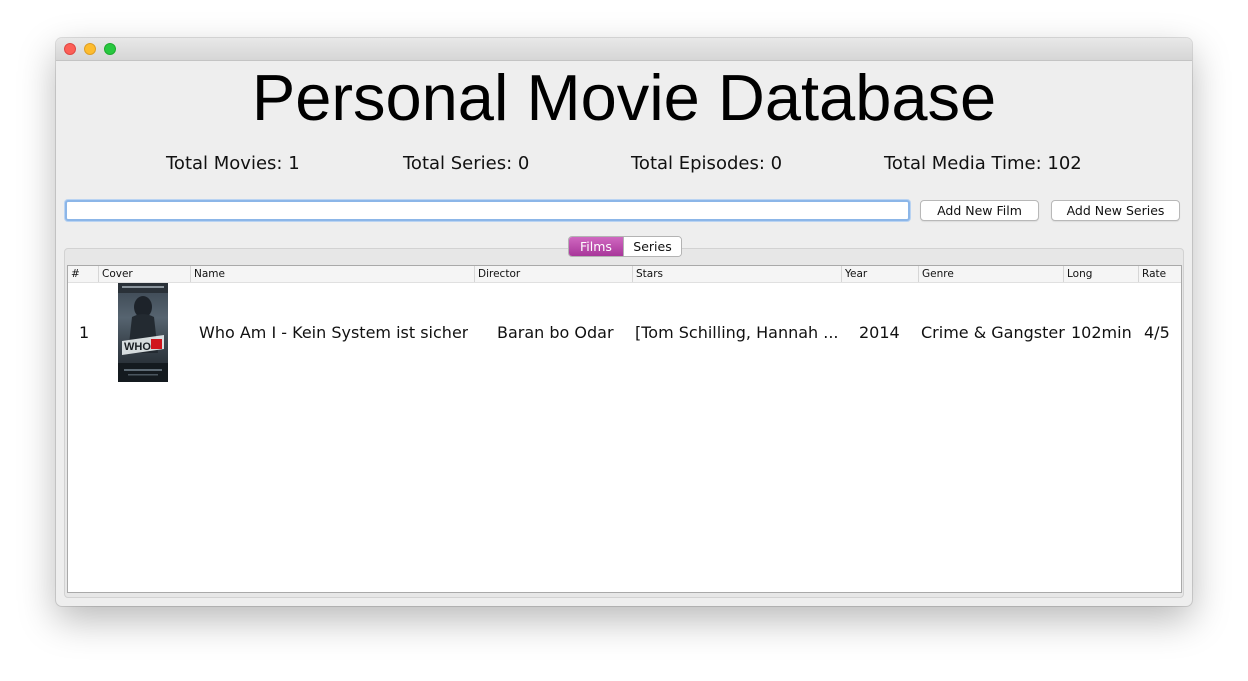 The height and width of the screenshot is (681, 1248). I want to click on cell-long: 102min, so click(1101, 332).